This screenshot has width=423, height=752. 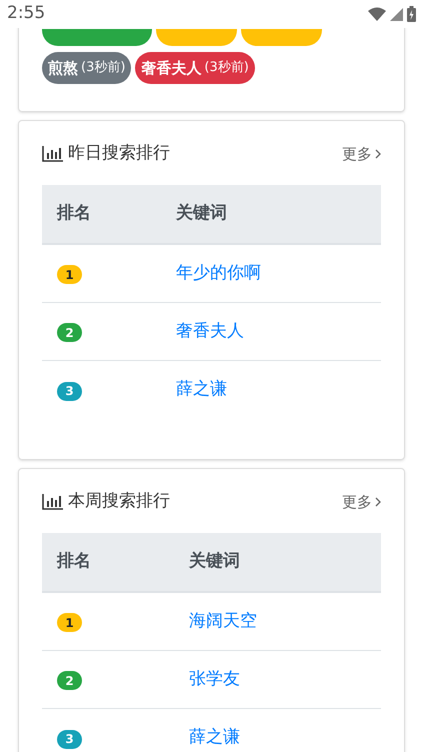 What do you see at coordinates (26, 14) in the screenshot?
I see `status-time: 2:55` at bounding box center [26, 14].